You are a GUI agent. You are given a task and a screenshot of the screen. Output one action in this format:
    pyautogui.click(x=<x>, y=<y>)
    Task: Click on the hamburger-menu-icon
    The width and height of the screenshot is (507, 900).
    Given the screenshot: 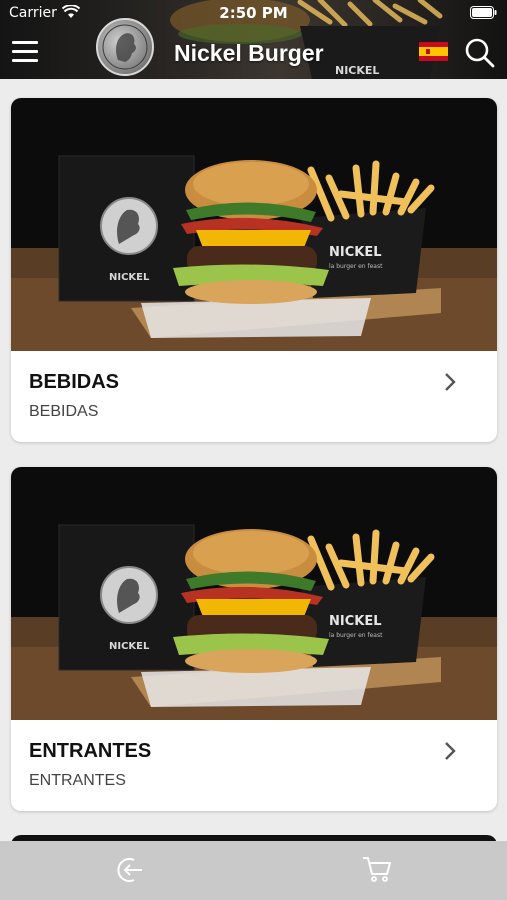 What is the action you would take?
    pyautogui.click(x=25, y=52)
    